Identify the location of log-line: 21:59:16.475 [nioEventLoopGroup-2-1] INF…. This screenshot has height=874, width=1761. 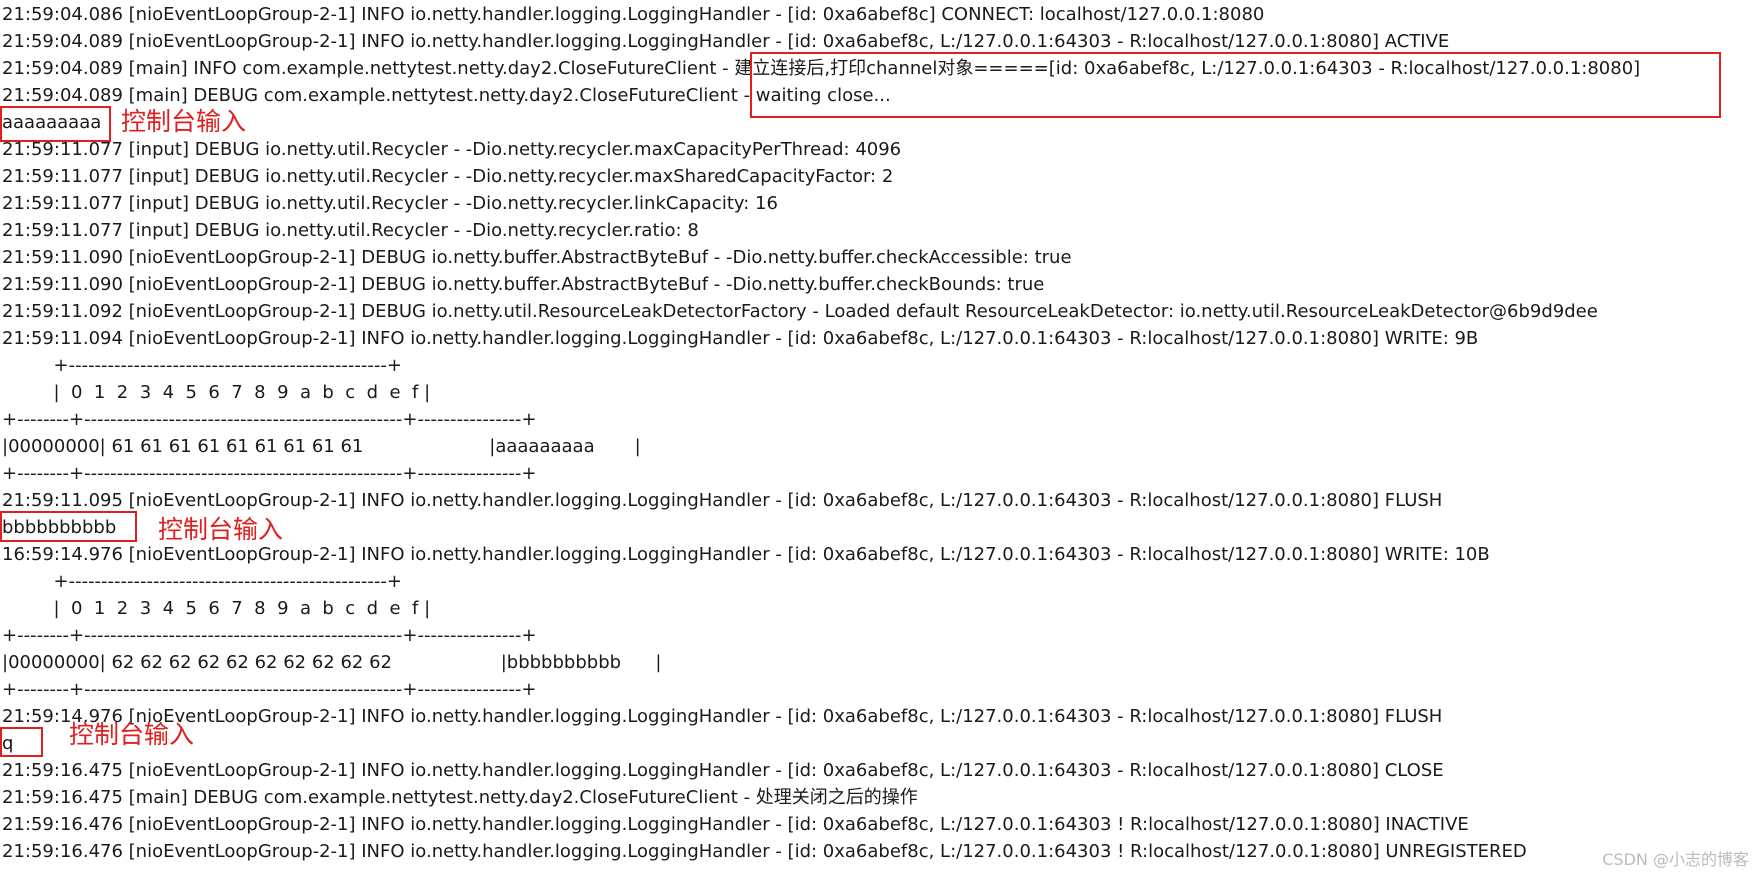
(723, 770).